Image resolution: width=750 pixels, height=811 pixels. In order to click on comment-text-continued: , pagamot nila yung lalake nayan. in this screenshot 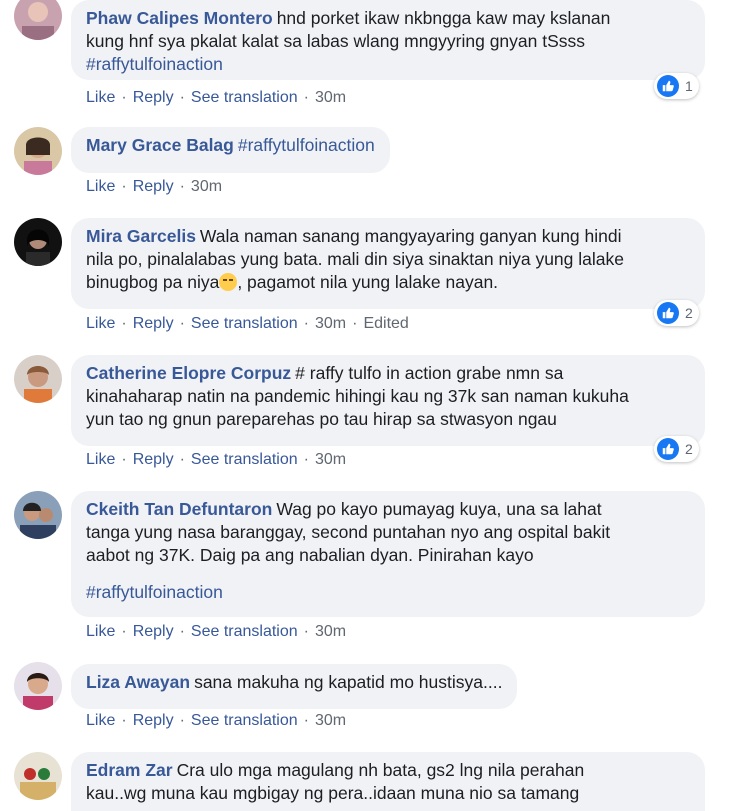, I will do `click(368, 282)`.